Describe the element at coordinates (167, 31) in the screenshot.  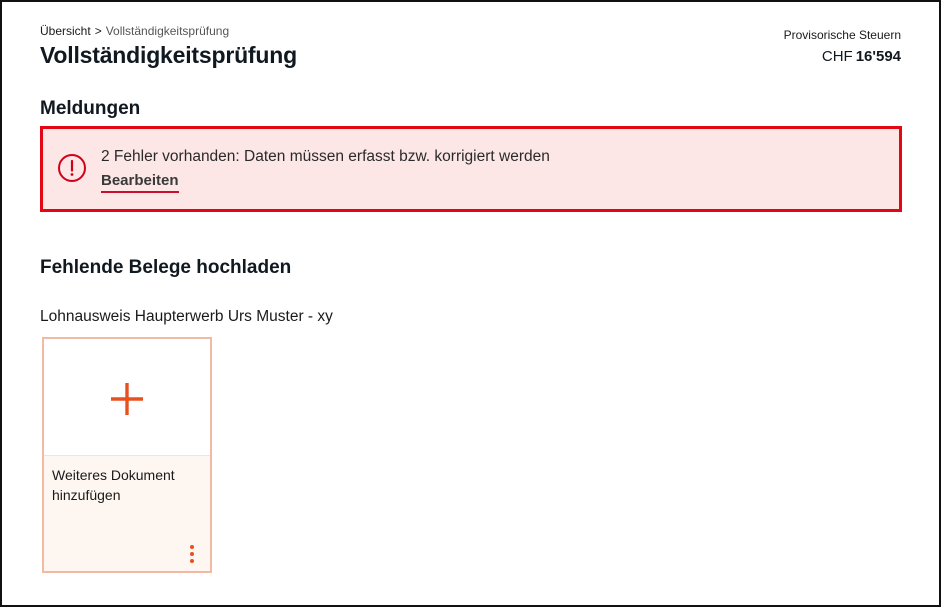
I see `breadcrumb-current: Vollständigkeitsprüfung` at that location.